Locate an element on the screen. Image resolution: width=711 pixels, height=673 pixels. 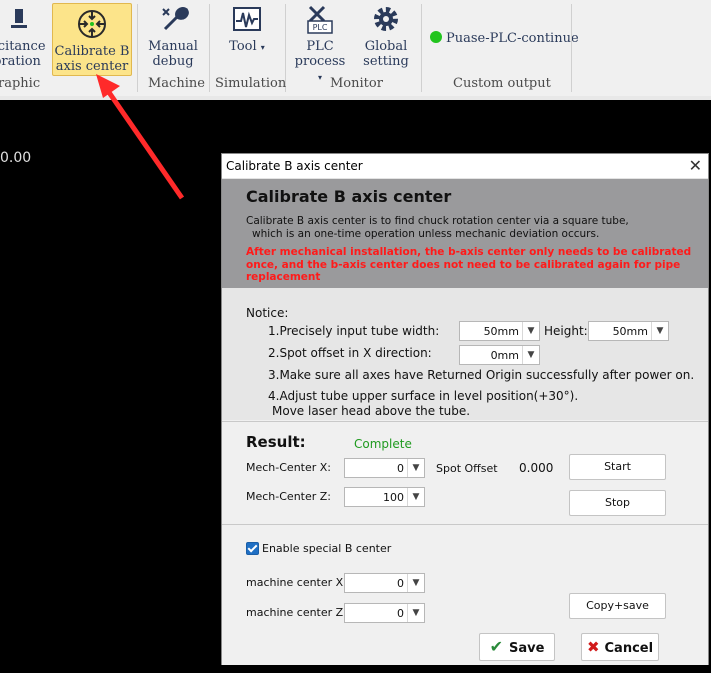
mech-center-x-field: 0 ▼ is located at coordinates (384, 468).